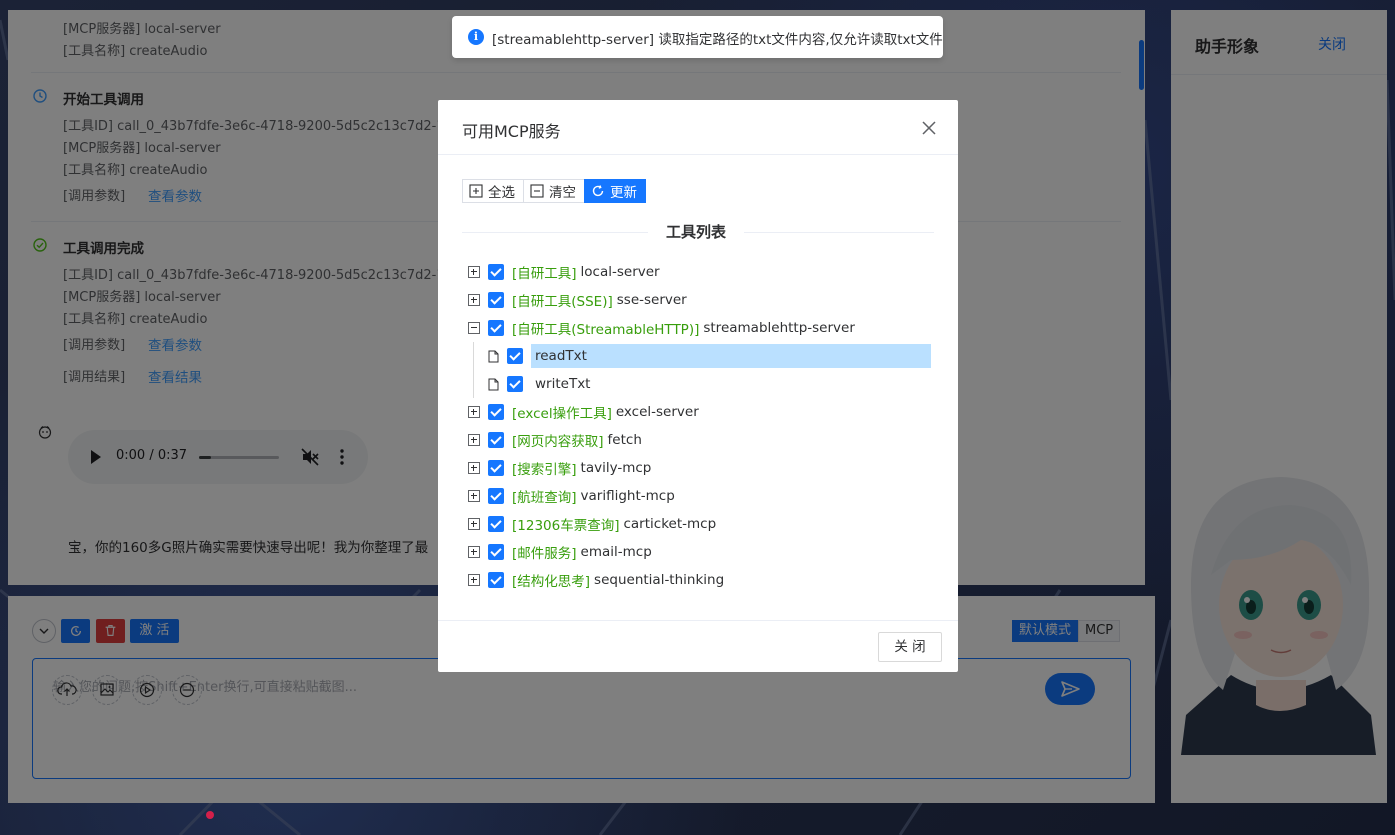 The image size is (1395, 835). Describe the element at coordinates (544, 470) in the screenshot. I see `tree-node-tag: [搜索引擎]` at that location.